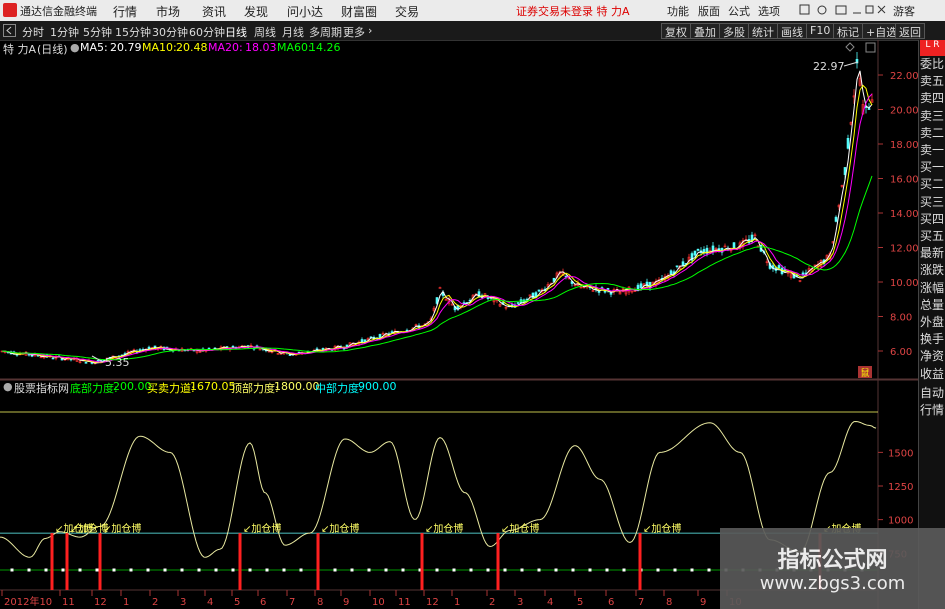 The width and height of the screenshot is (945, 609). I want to click on corner-badge: 鼠, so click(865, 372).